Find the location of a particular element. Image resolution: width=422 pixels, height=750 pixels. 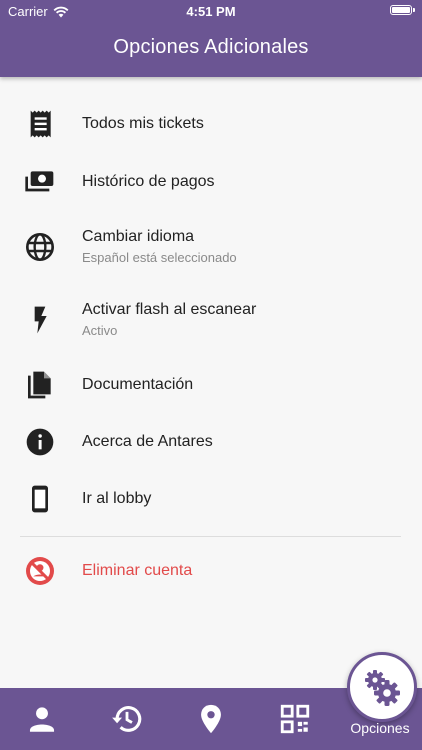

menu-item-language: Cambiar idioma Español está seleccionado is located at coordinates (211, 247).